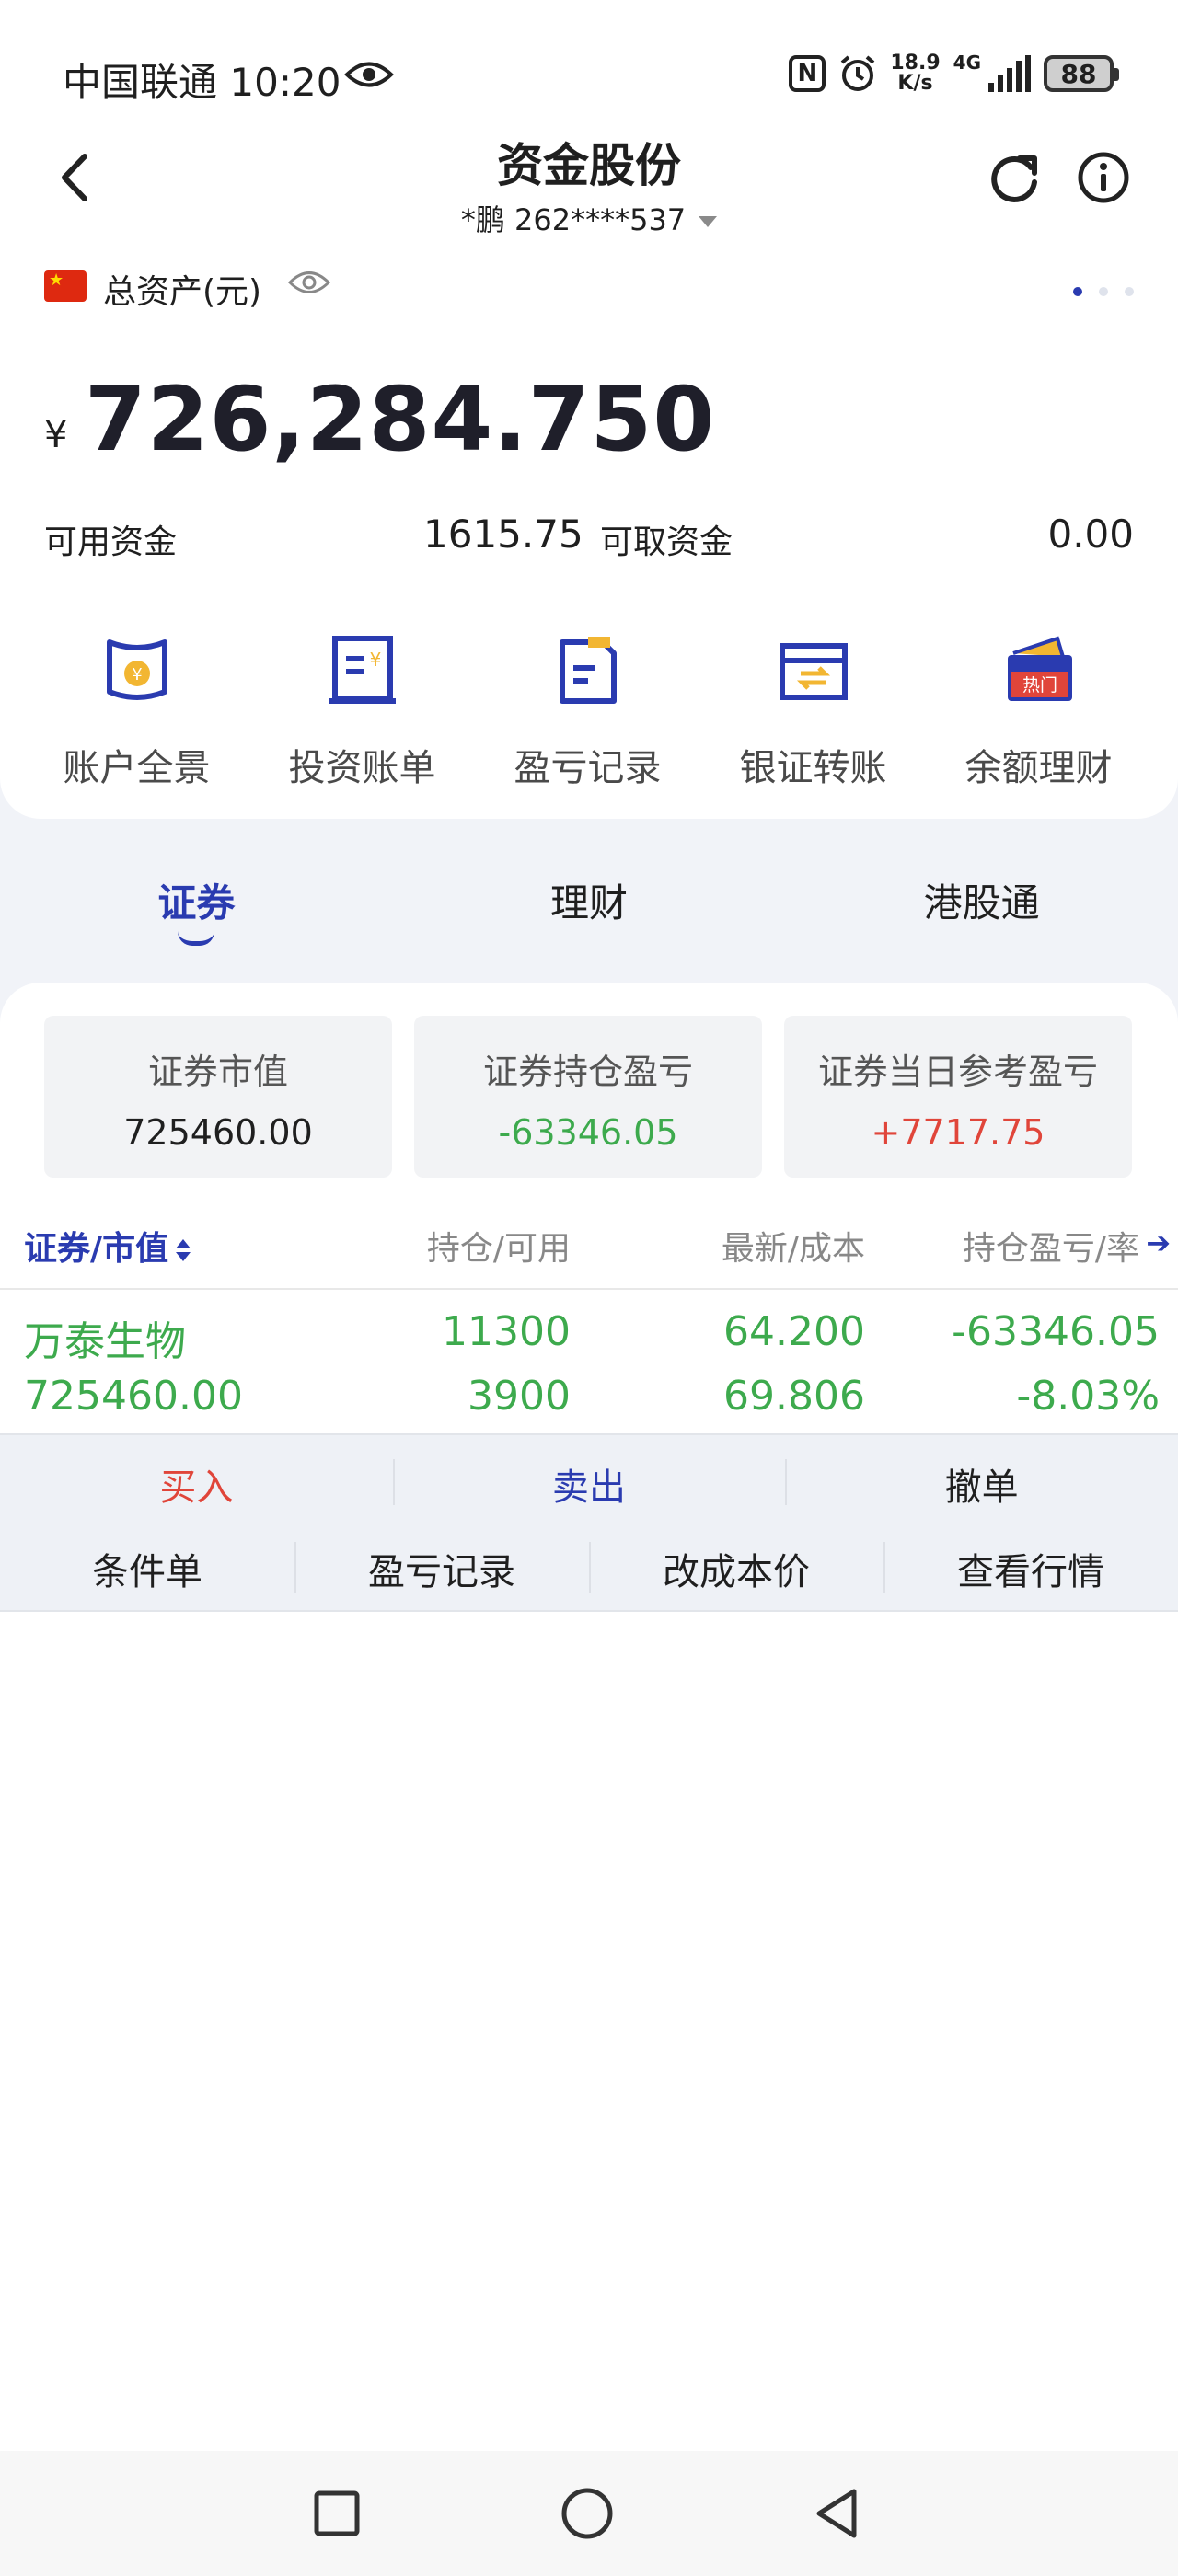 The height and width of the screenshot is (2576, 1178). I want to click on column-pnl: 持仓盈亏/率, so click(1050, 1249).